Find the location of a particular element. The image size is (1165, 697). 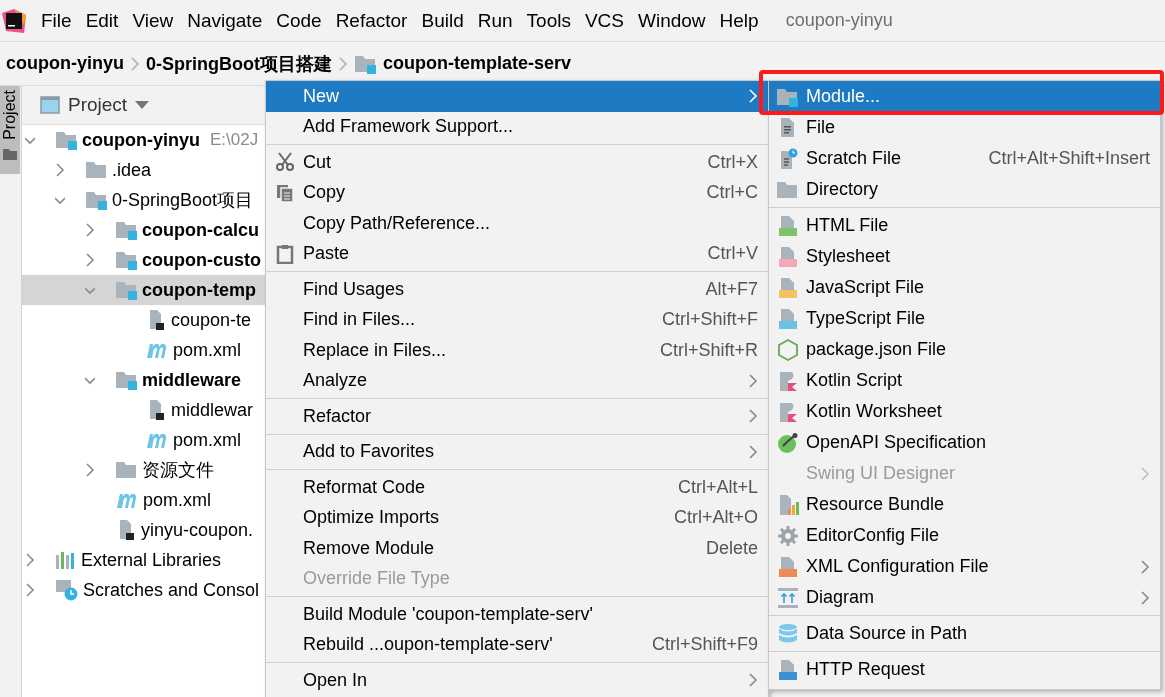

menu-item-label: Resource Bundle is located at coordinates (876, 504).